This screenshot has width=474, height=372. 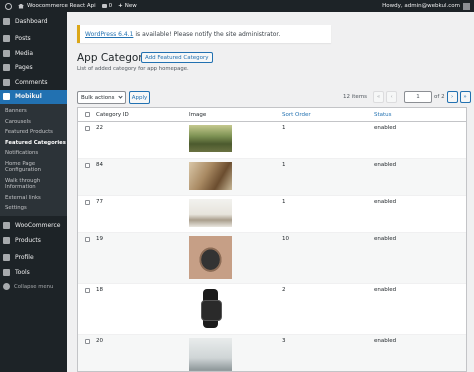 What do you see at coordinates (87, 114) in the screenshot?
I see `select-all-checkbox` at bounding box center [87, 114].